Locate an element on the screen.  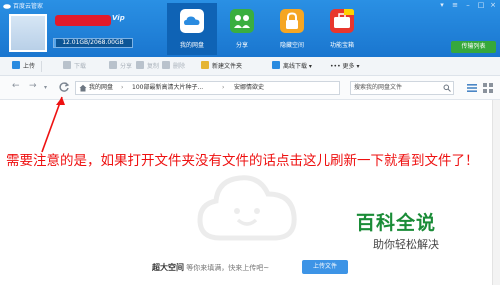
minimize-icon: – is located at coordinates (468, 5).